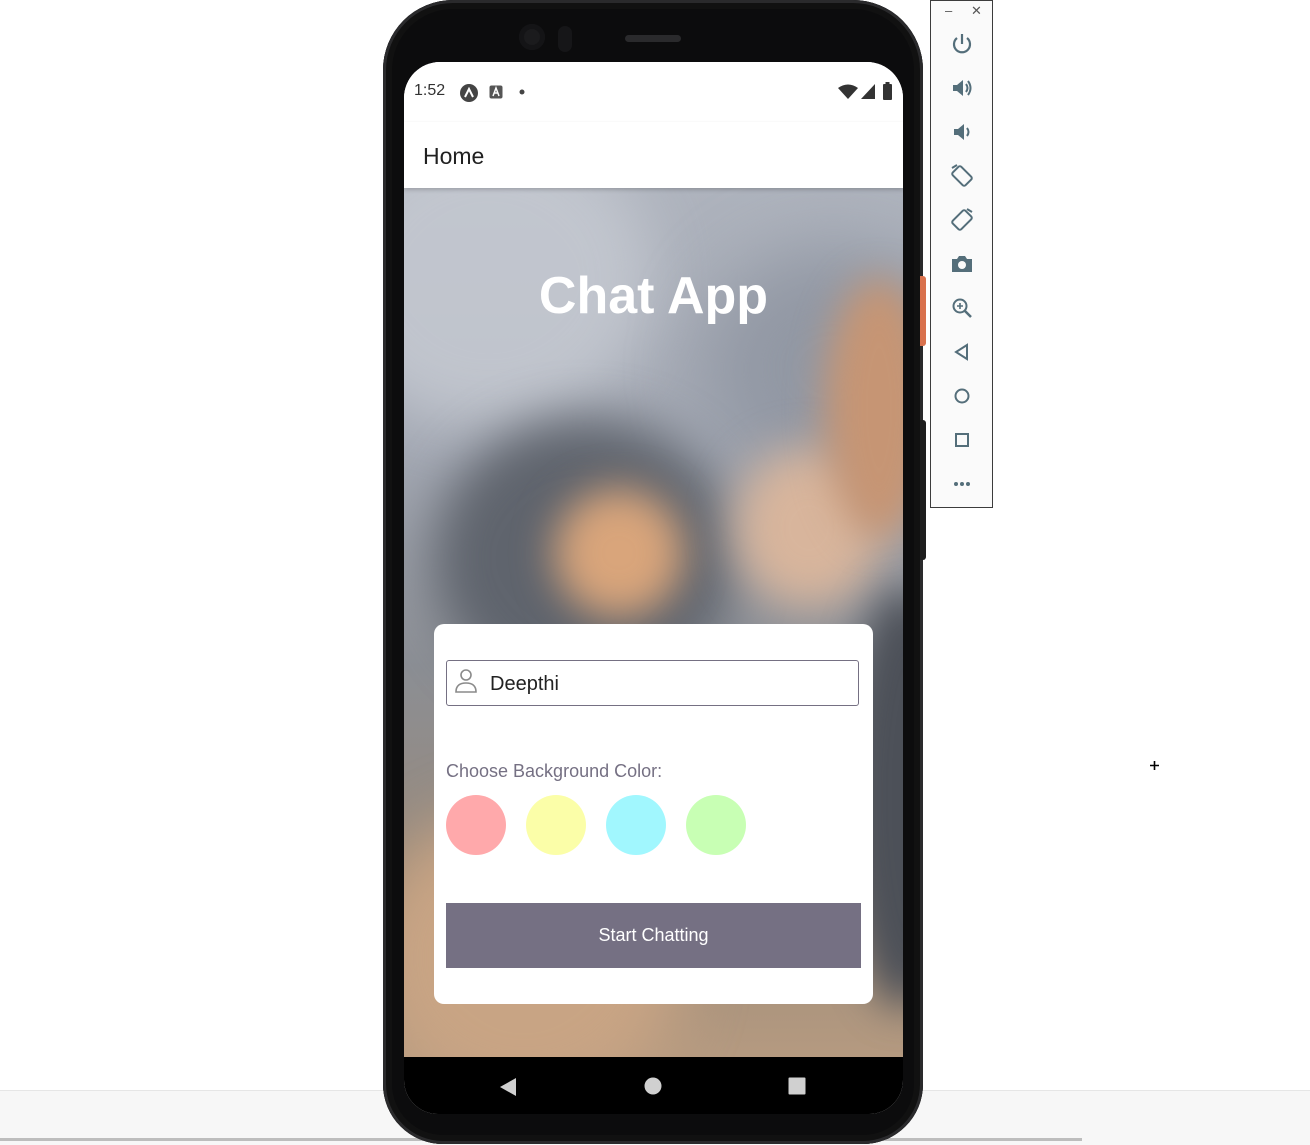  I want to click on earpiece-speaker, so click(653, 38).